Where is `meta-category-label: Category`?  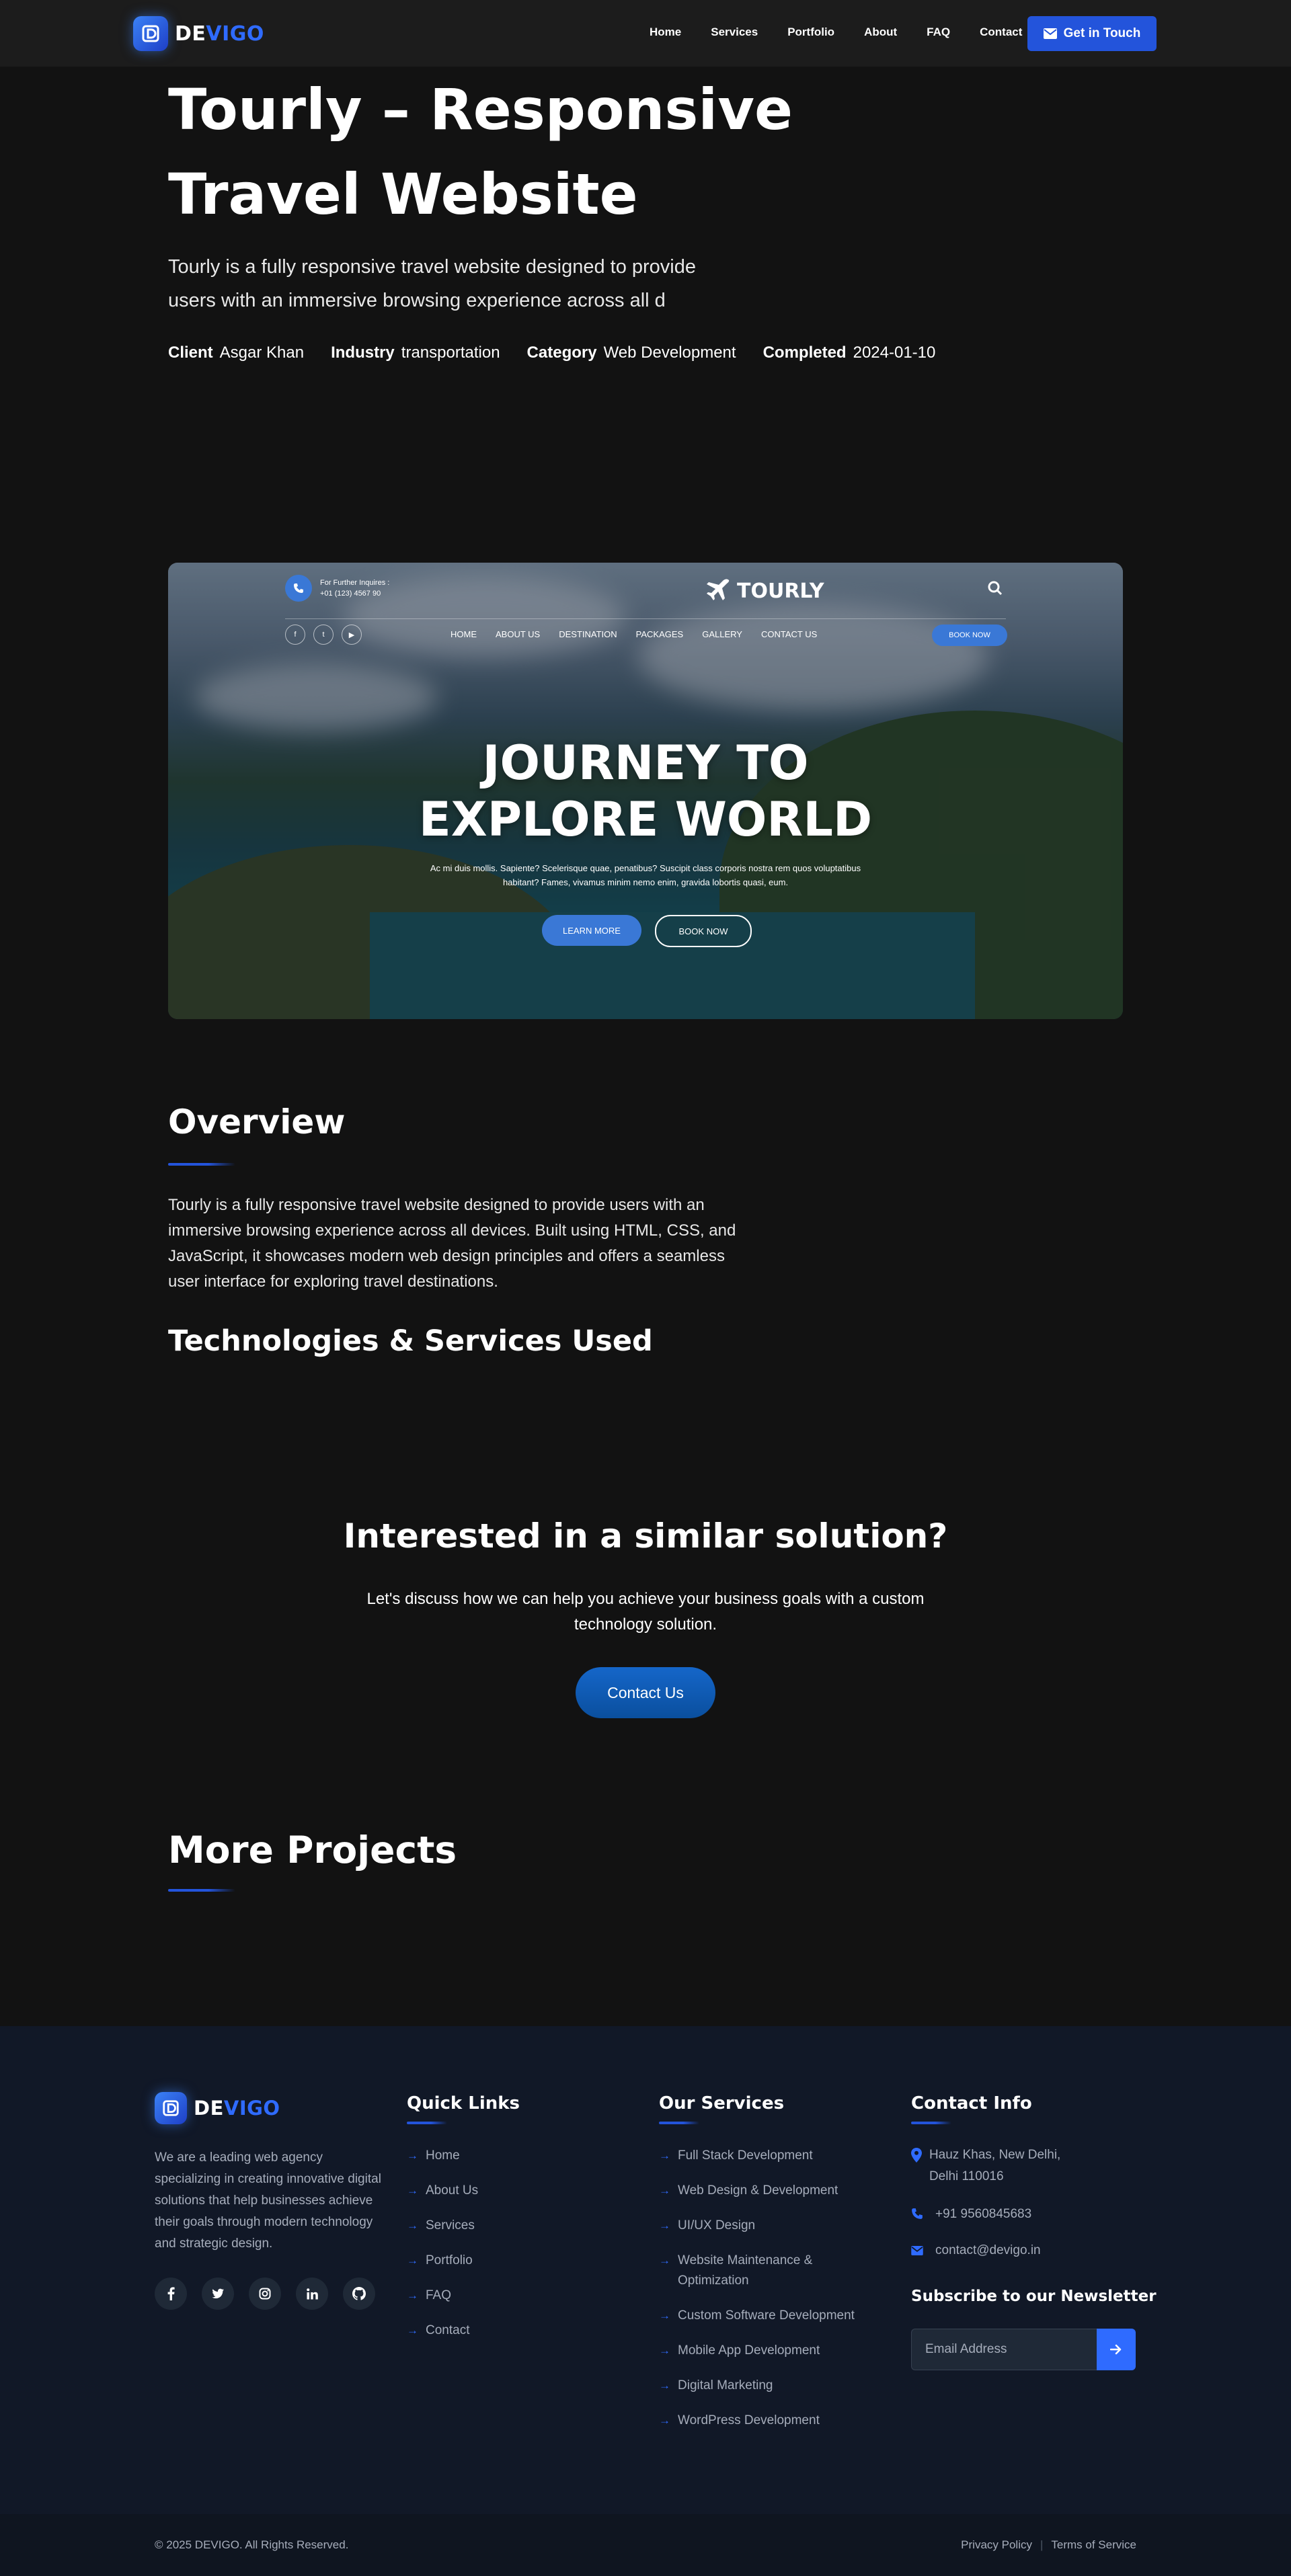 meta-category-label: Category is located at coordinates (561, 353).